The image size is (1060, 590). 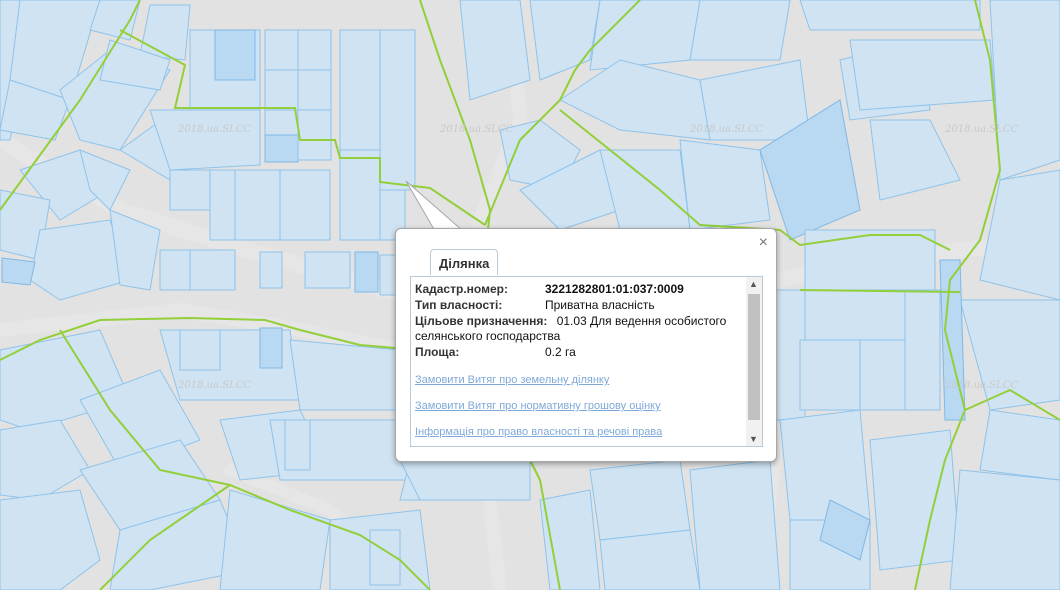 I want to click on area-value: 0.2 га, so click(x=560, y=352).